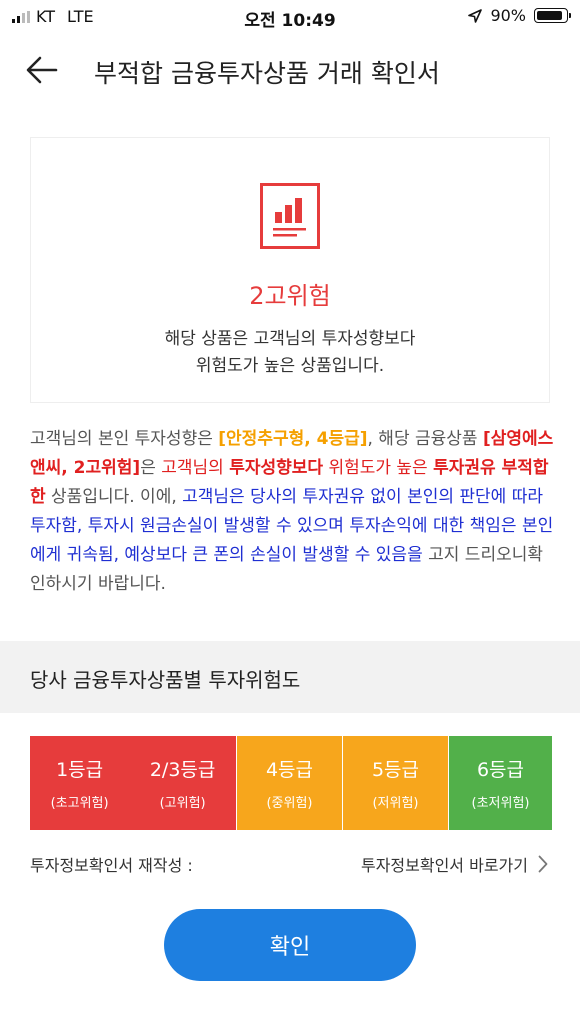  What do you see at coordinates (500, 783) in the screenshot?
I see `grade-6: 6등급 (초저위험)` at bounding box center [500, 783].